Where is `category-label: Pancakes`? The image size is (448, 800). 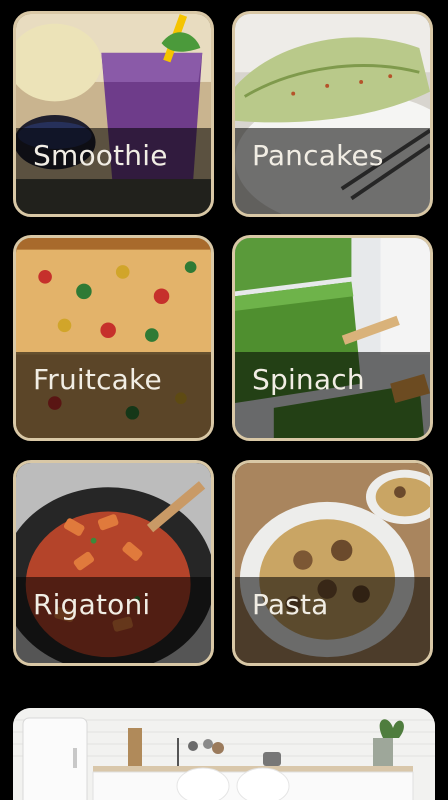 category-label: Pancakes is located at coordinates (318, 155).